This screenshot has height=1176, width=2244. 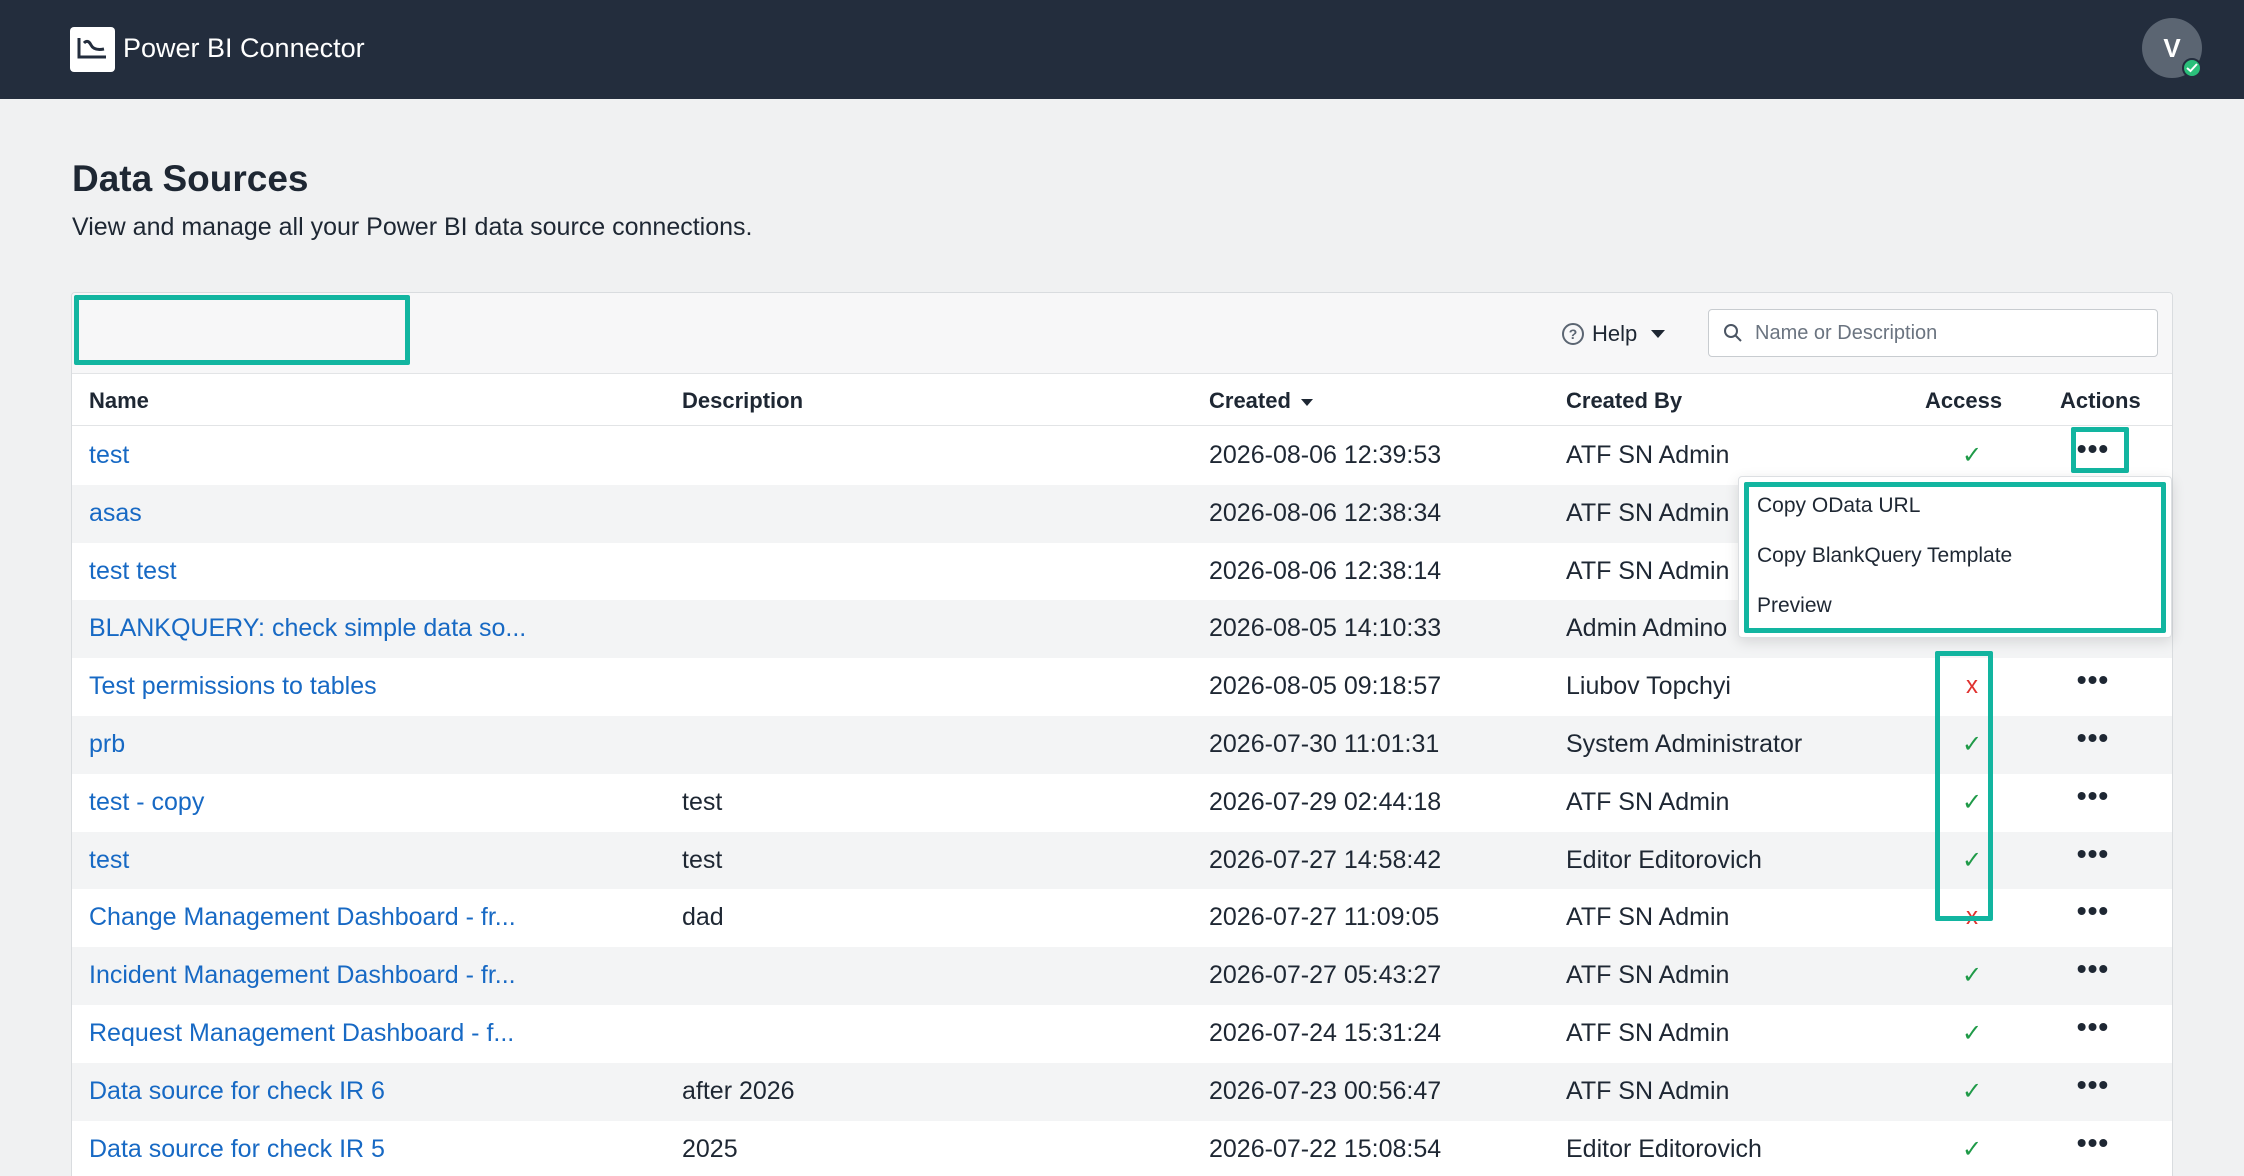 What do you see at coordinates (237, 1149) in the screenshot?
I see `data-source-name-link: Data source for check IR 5` at bounding box center [237, 1149].